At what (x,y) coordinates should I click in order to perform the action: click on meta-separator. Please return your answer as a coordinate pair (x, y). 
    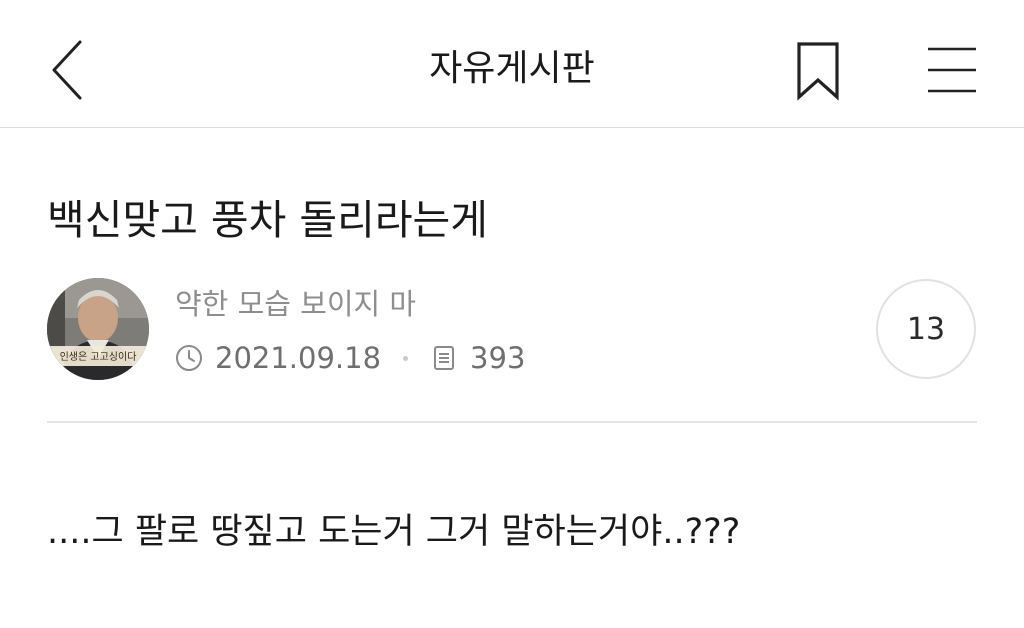
    Looking at the image, I should click on (406, 358).